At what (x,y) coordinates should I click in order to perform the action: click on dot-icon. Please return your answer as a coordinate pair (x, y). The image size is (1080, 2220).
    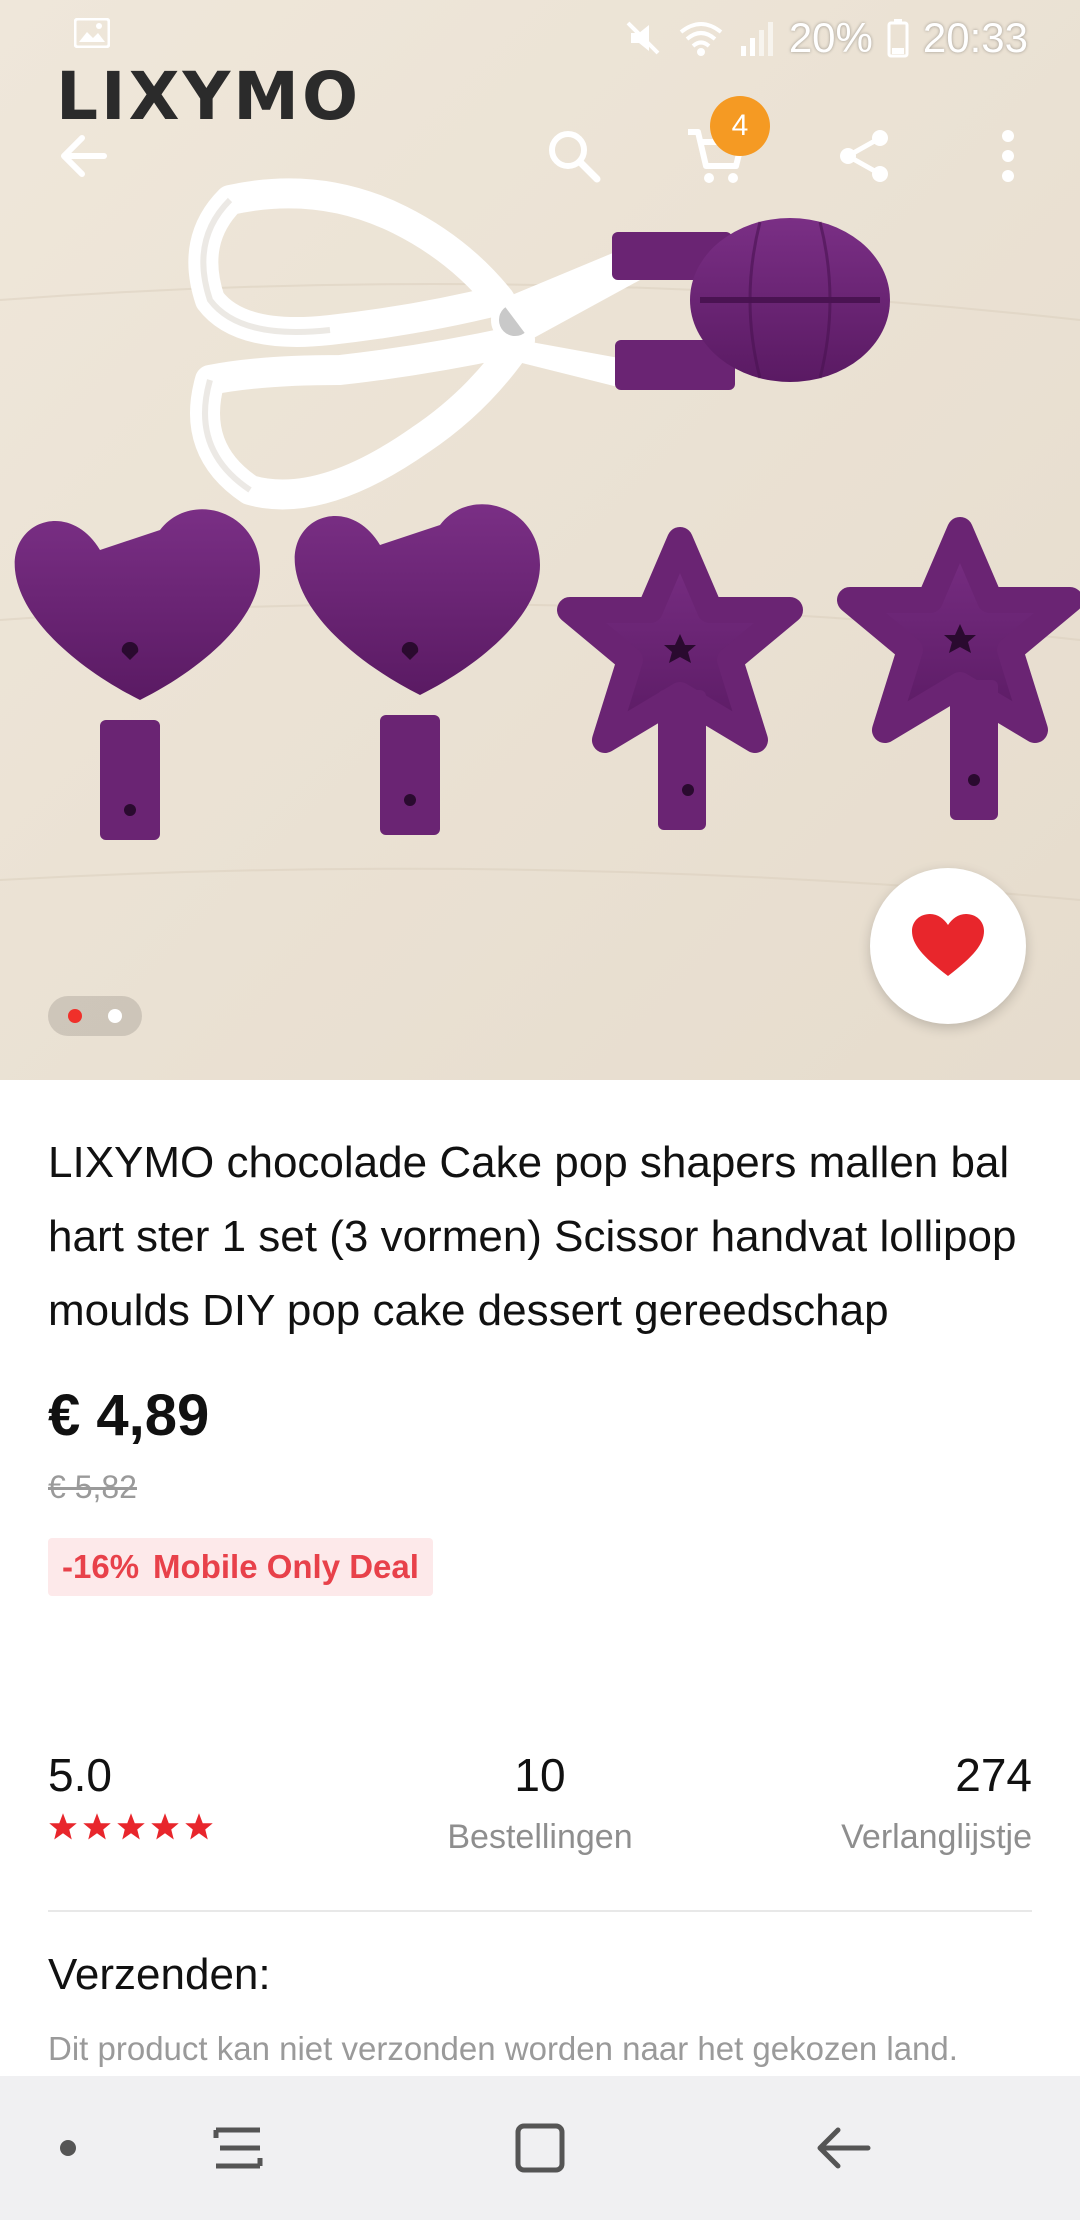
    Looking at the image, I should click on (68, 2148).